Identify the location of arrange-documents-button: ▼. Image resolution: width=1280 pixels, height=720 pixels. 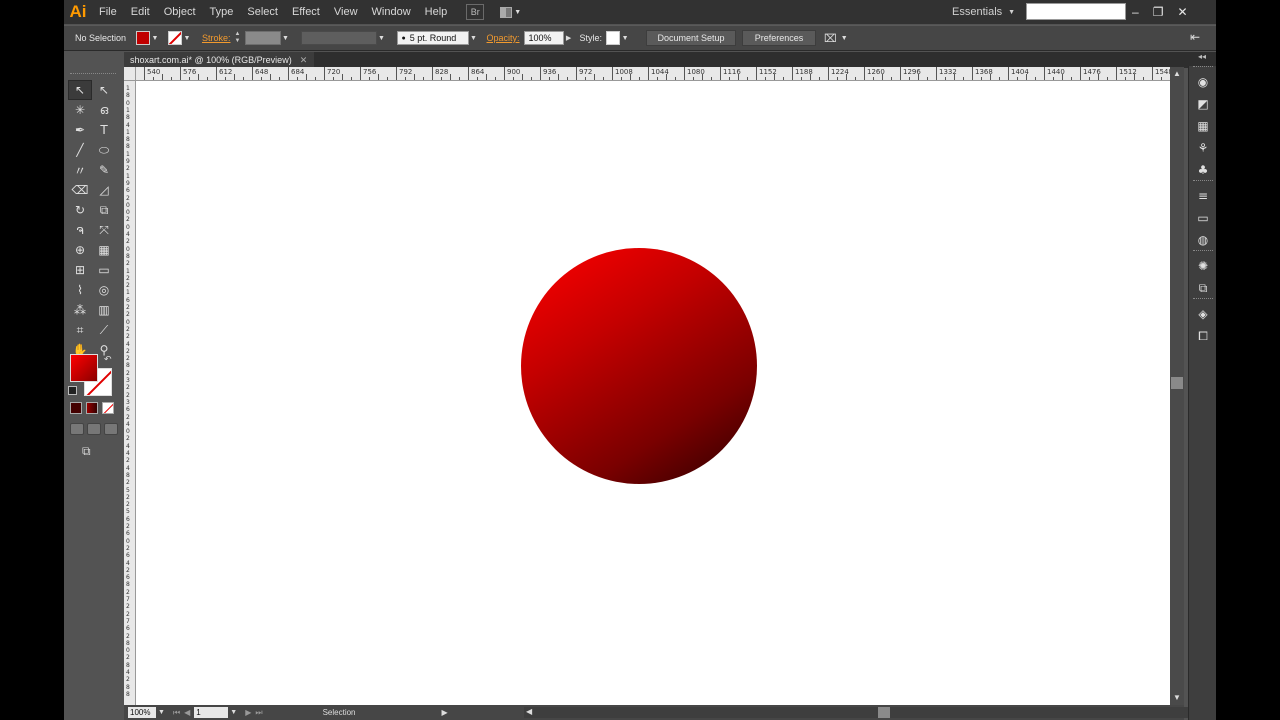
(513, 12).